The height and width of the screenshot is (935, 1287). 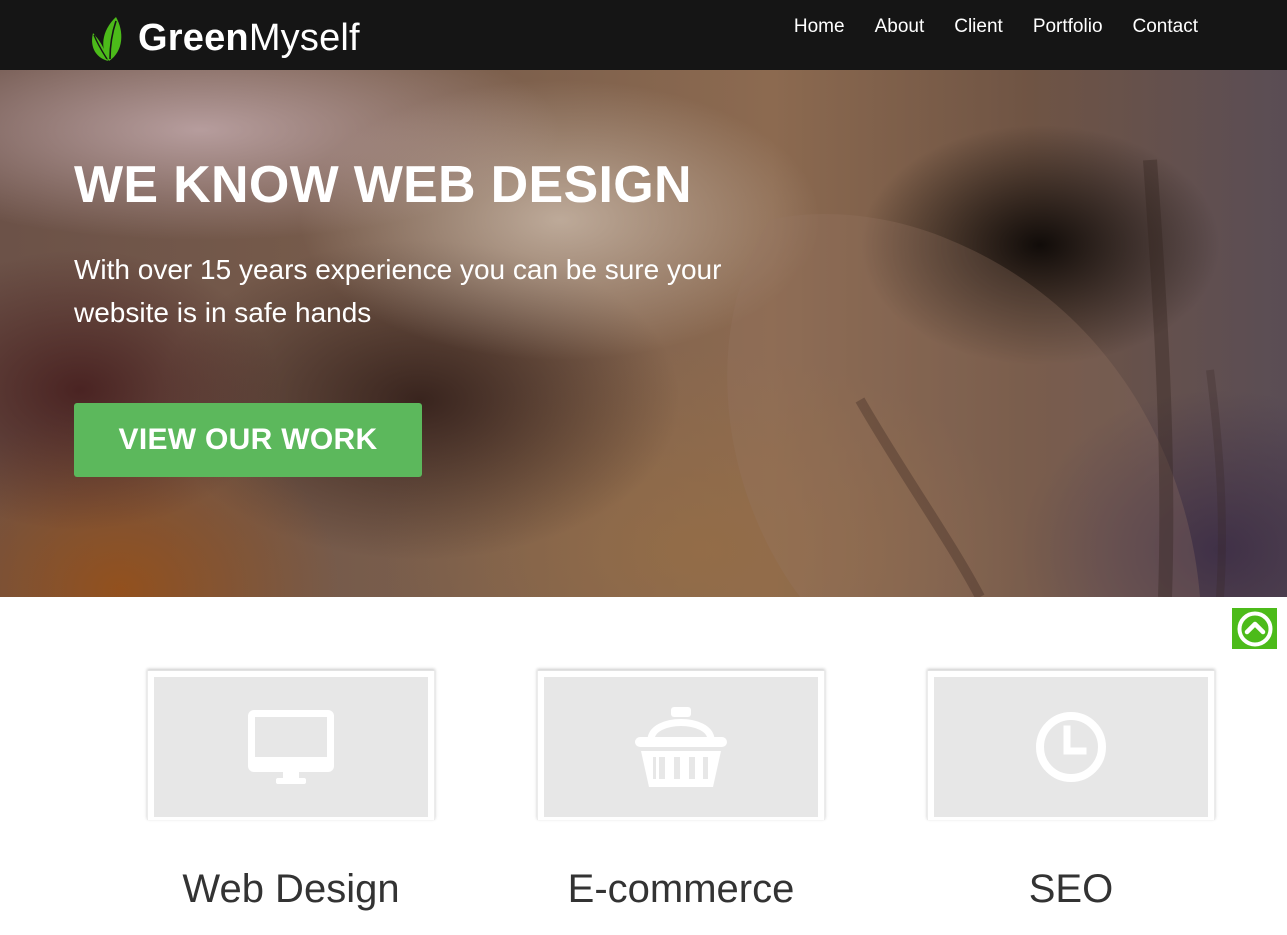 I want to click on main-nav: Home About Client Portfolio Contact, so click(x=981, y=27).